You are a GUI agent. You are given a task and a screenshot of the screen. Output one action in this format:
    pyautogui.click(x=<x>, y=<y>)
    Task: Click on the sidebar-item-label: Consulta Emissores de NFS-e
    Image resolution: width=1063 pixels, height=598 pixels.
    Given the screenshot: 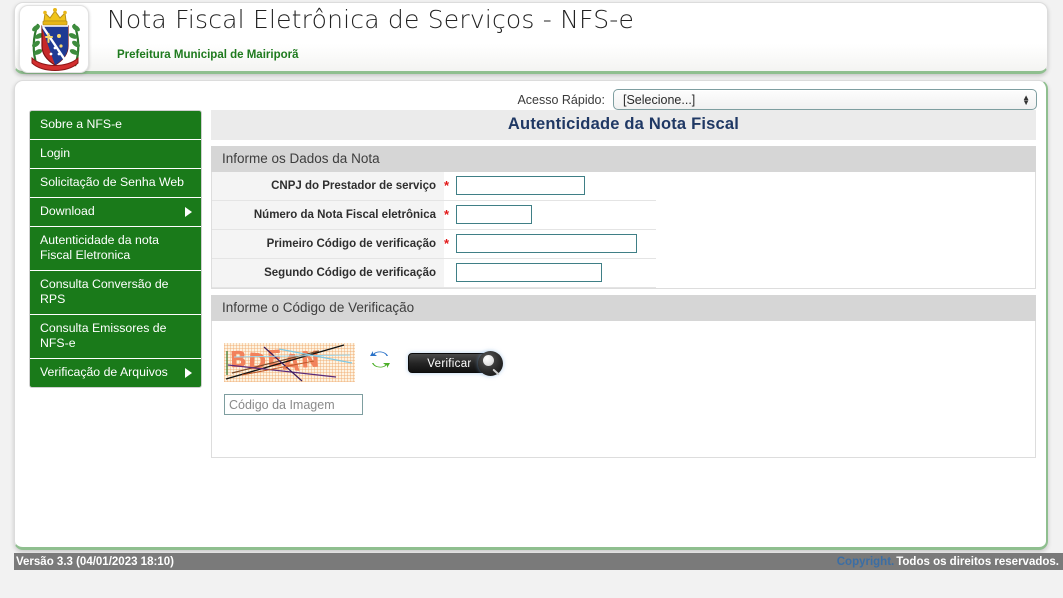 What is the action you would take?
    pyautogui.click(x=103, y=335)
    